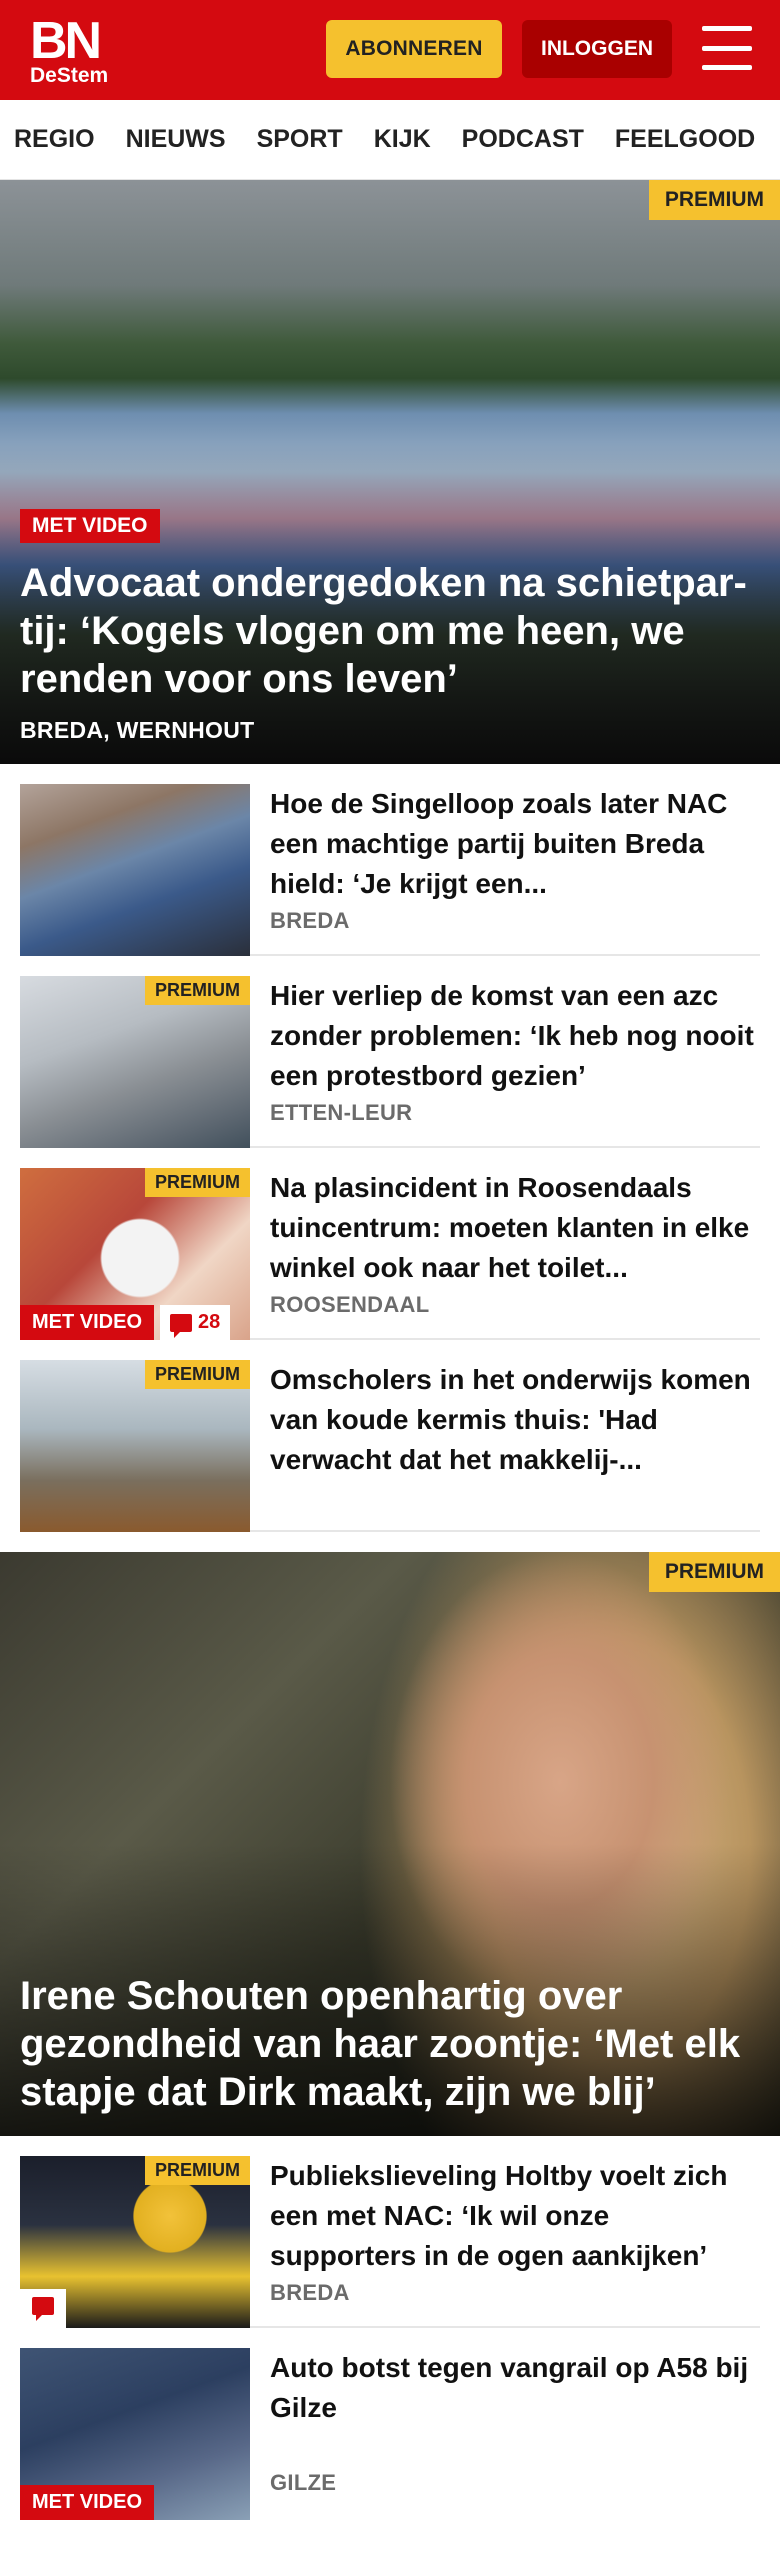 Image resolution: width=780 pixels, height=2560 pixels. What do you see at coordinates (176, 139) in the screenshot?
I see `nav-item-nieuws: NIEUWS` at bounding box center [176, 139].